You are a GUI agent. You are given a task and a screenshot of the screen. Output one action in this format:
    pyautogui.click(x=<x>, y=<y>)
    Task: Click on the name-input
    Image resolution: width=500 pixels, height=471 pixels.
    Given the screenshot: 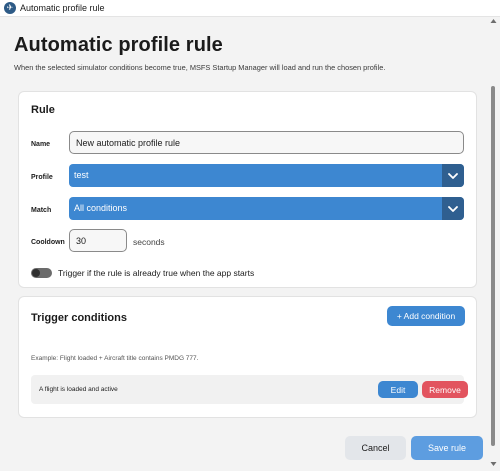 What is the action you would take?
    pyautogui.click(x=266, y=142)
    